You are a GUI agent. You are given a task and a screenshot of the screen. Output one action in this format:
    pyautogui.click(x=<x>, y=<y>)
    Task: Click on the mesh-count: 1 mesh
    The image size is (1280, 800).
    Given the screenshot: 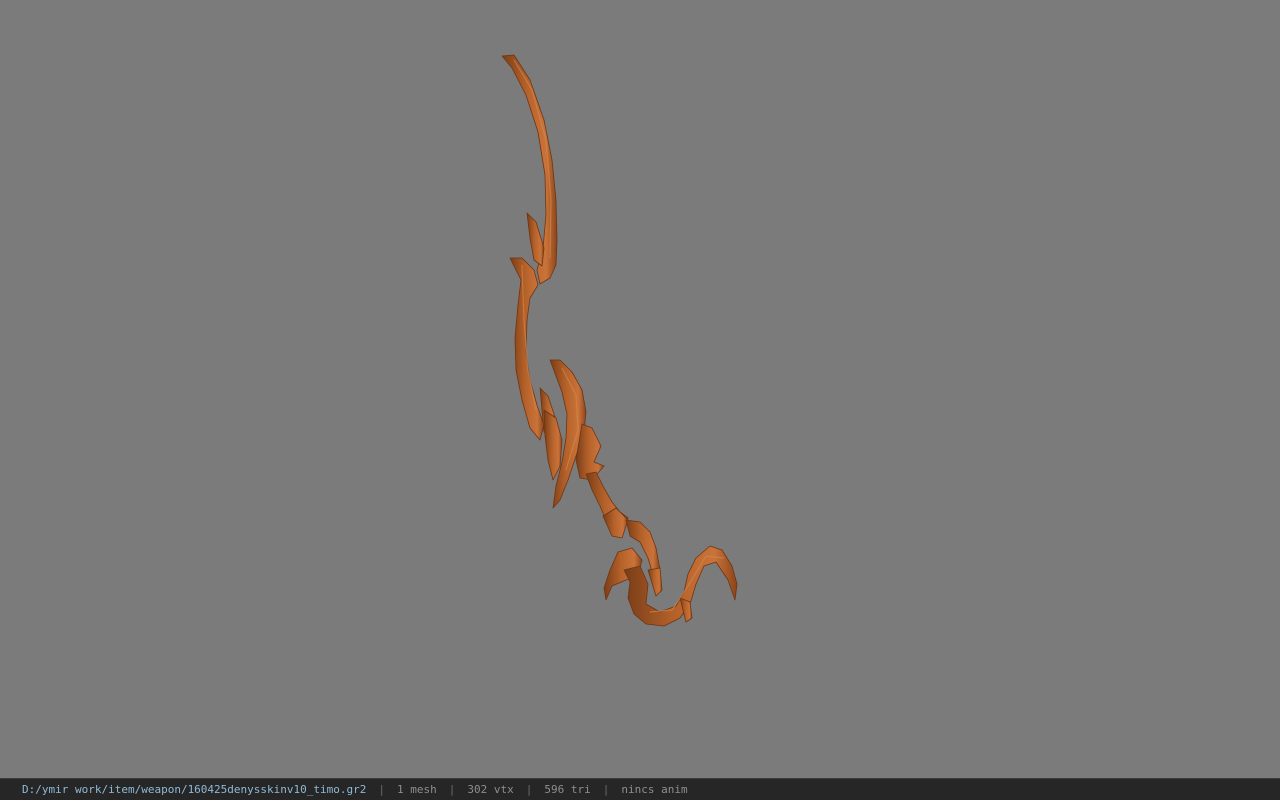 What is the action you would take?
    pyautogui.click(x=417, y=789)
    